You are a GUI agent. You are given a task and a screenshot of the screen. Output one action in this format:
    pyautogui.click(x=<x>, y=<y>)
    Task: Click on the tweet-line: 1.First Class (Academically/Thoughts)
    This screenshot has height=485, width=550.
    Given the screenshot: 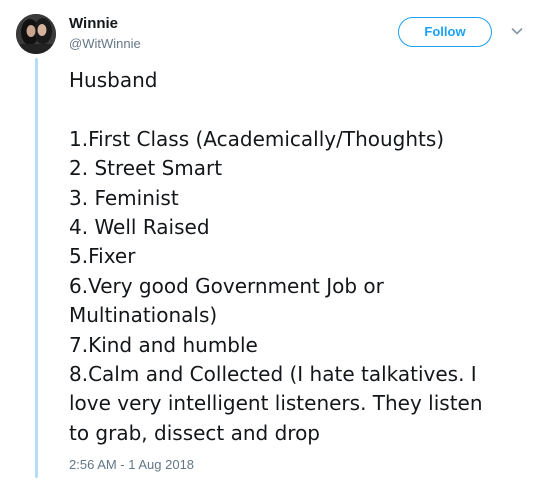 What is the action you would take?
    pyautogui.click(x=257, y=138)
    